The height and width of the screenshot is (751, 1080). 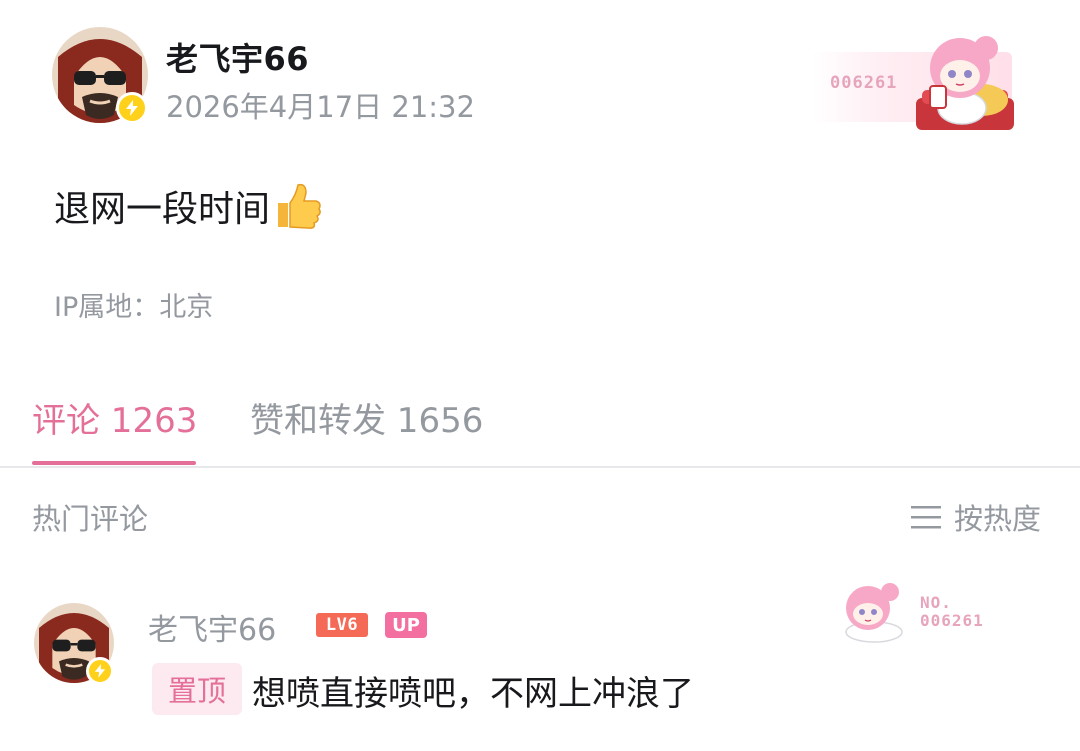 What do you see at coordinates (540, 467) in the screenshot?
I see `tabs-divider` at bounding box center [540, 467].